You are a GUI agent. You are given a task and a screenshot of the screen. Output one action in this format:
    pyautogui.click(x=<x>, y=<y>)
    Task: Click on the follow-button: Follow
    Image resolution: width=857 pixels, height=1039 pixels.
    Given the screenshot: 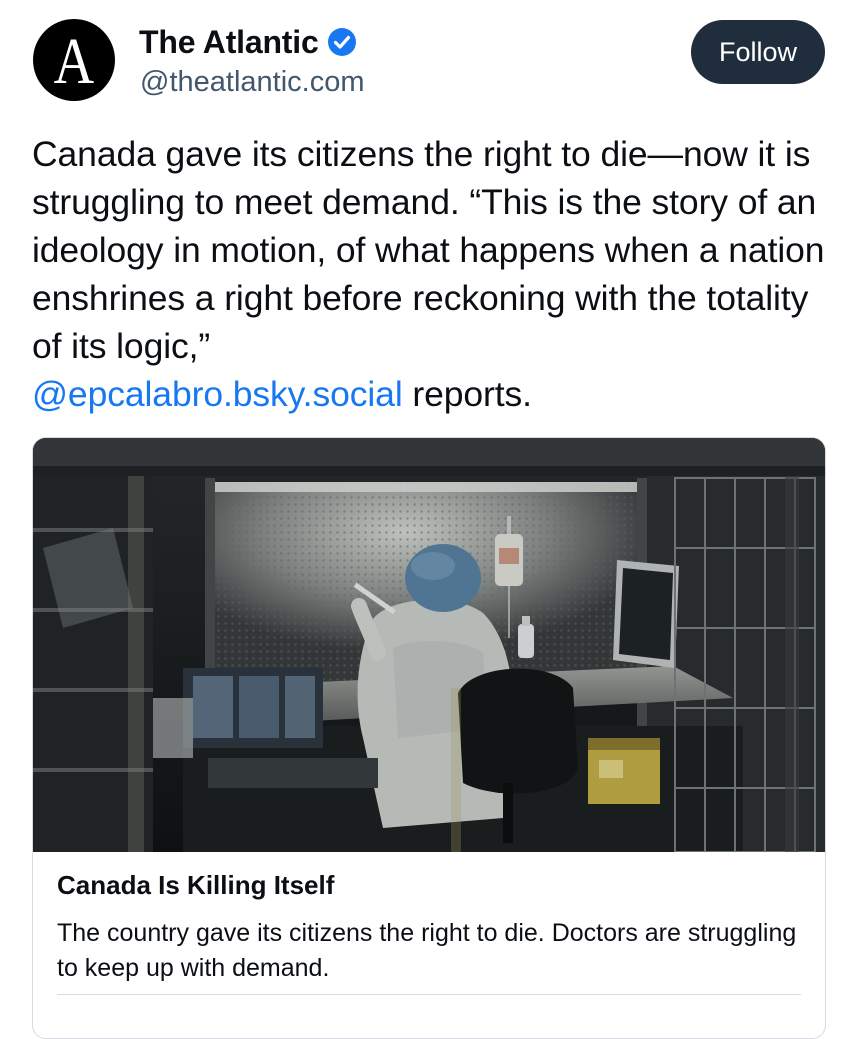 What is the action you would take?
    pyautogui.click(x=758, y=52)
    